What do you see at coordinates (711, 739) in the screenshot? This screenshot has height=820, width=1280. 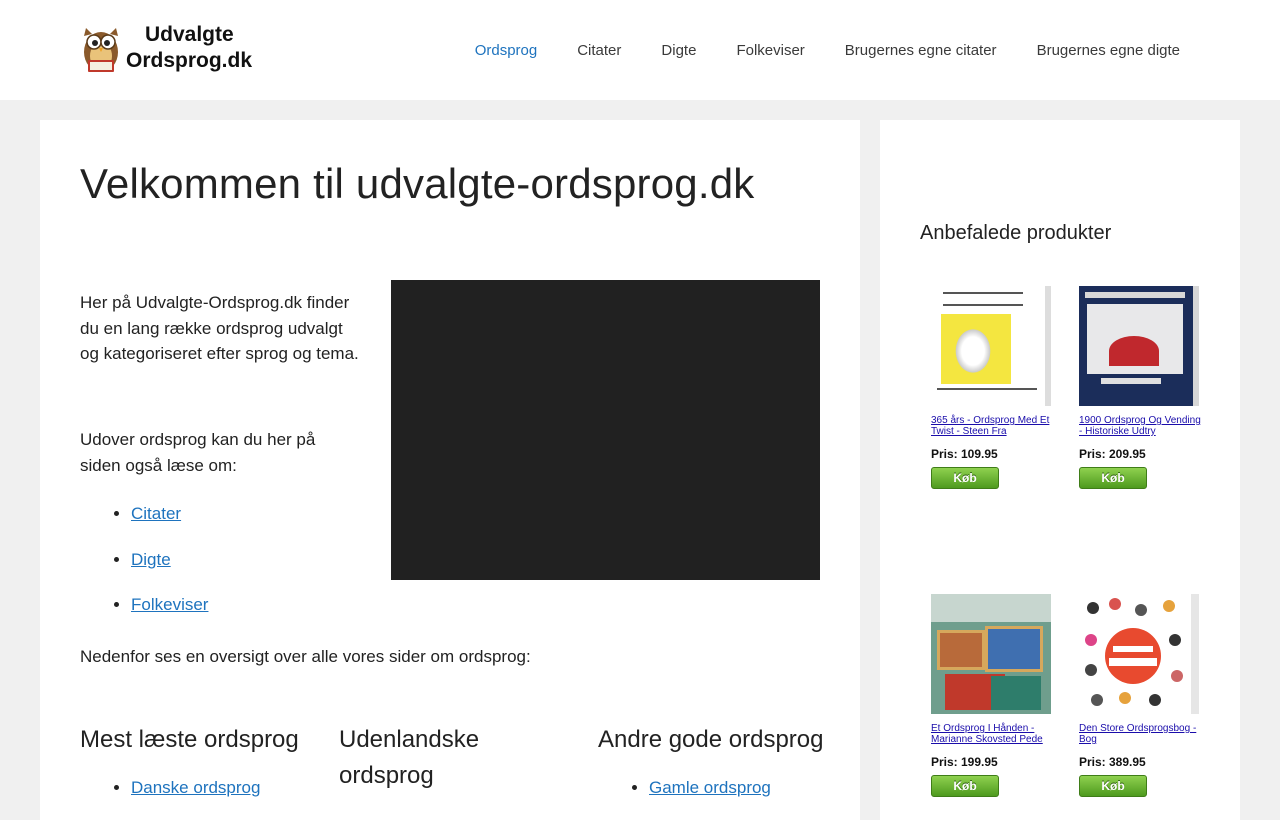 I see `column-title-andre-gode: Andre gode ordsprog` at bounding box center [711, 739].